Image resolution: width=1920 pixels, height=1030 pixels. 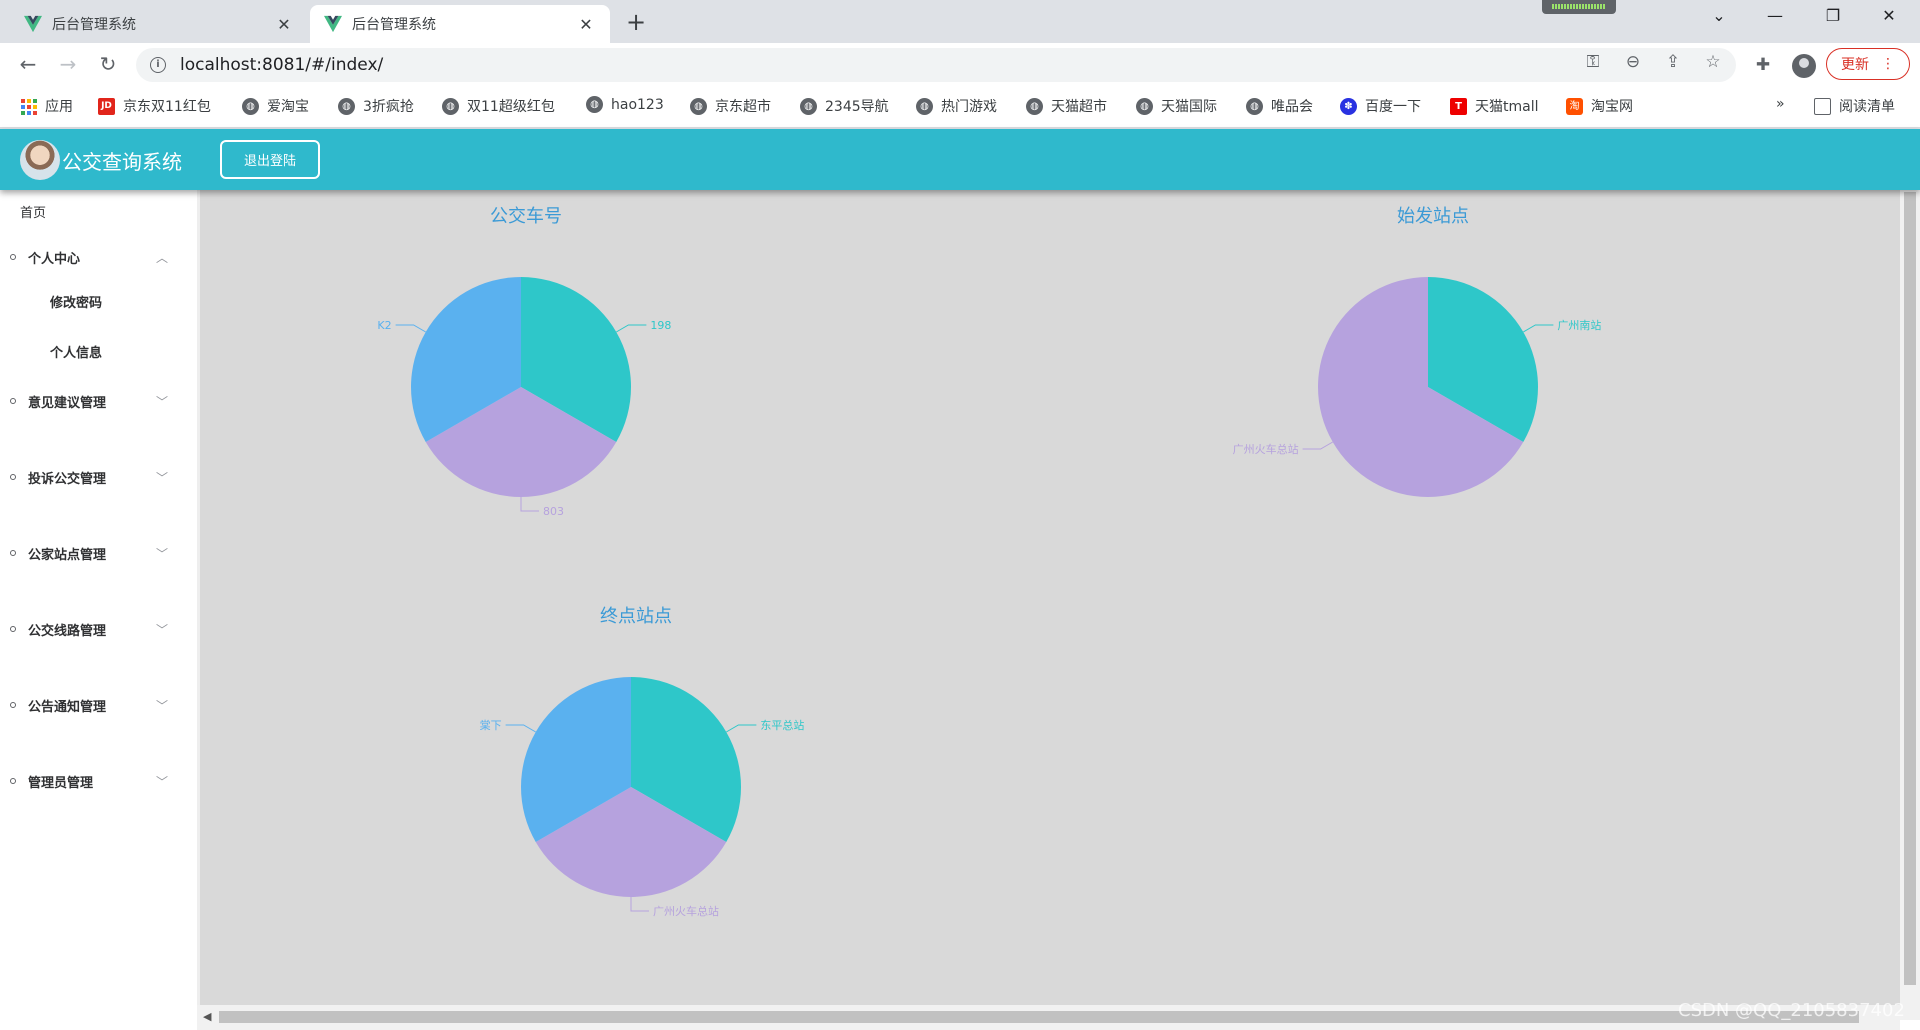 I want to click on bookmark-aitaobao: ◍ 爱淘宝, so click(x=275, y=106).